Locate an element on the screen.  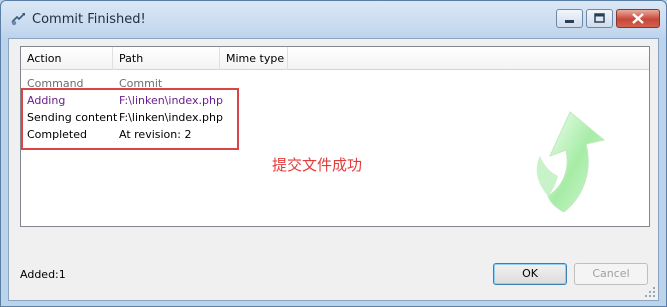
column-header-action: Action is located at coordinates (67, 58).